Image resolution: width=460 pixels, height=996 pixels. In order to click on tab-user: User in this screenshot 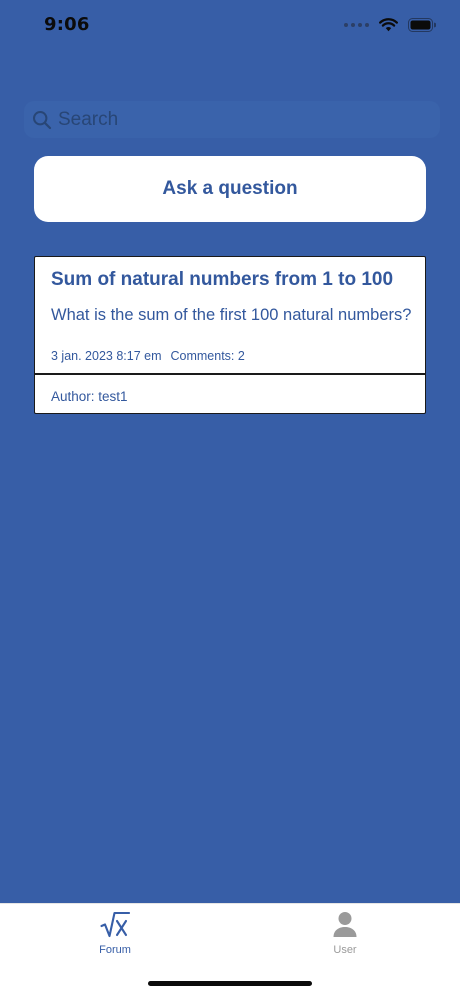, I will do `click(345, 938)`.